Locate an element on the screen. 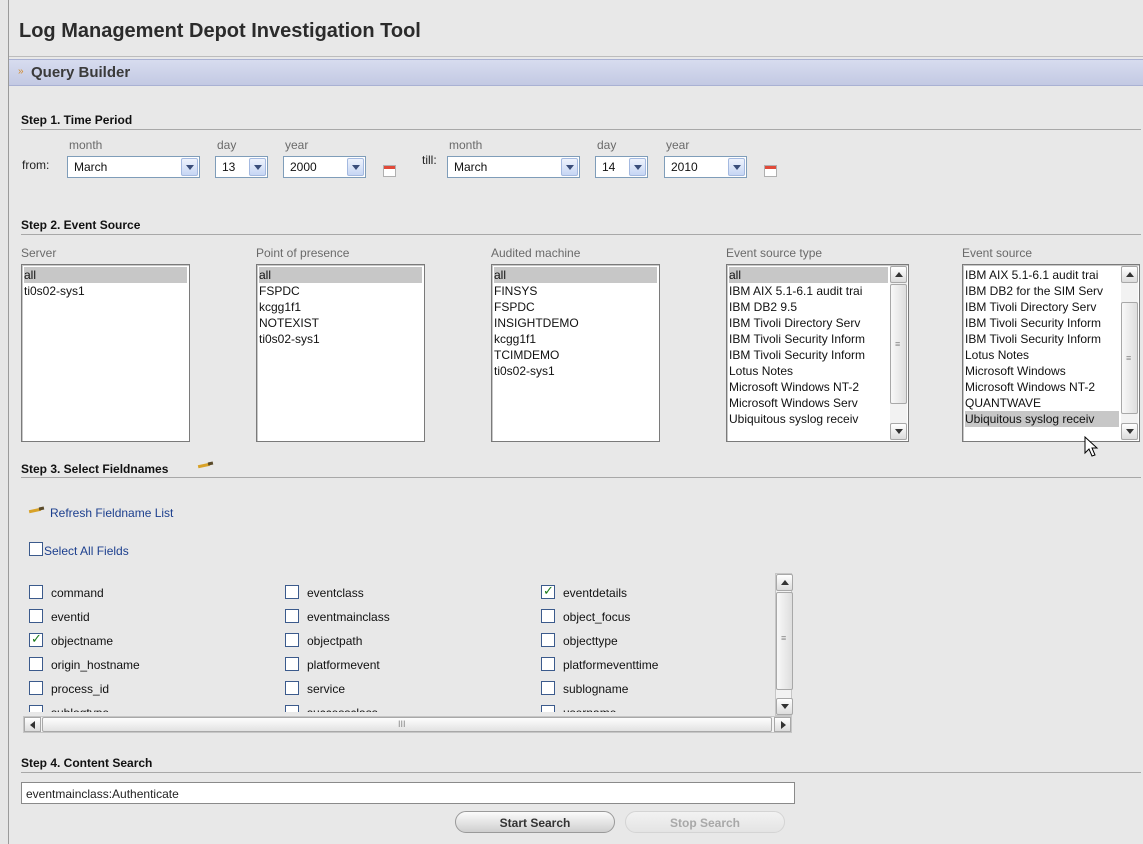  till-month-select: March is located at coordinates (513, 167).